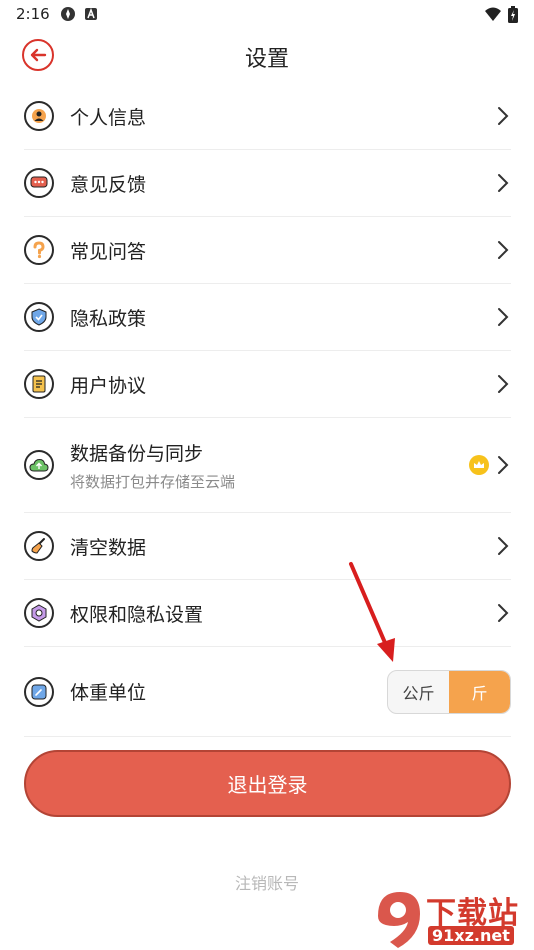 The image size is (534, 950). Describe the element at coordinates (137, 453) in the screenshot. I see `settings-item-label: 数据备份与同步` at that location.